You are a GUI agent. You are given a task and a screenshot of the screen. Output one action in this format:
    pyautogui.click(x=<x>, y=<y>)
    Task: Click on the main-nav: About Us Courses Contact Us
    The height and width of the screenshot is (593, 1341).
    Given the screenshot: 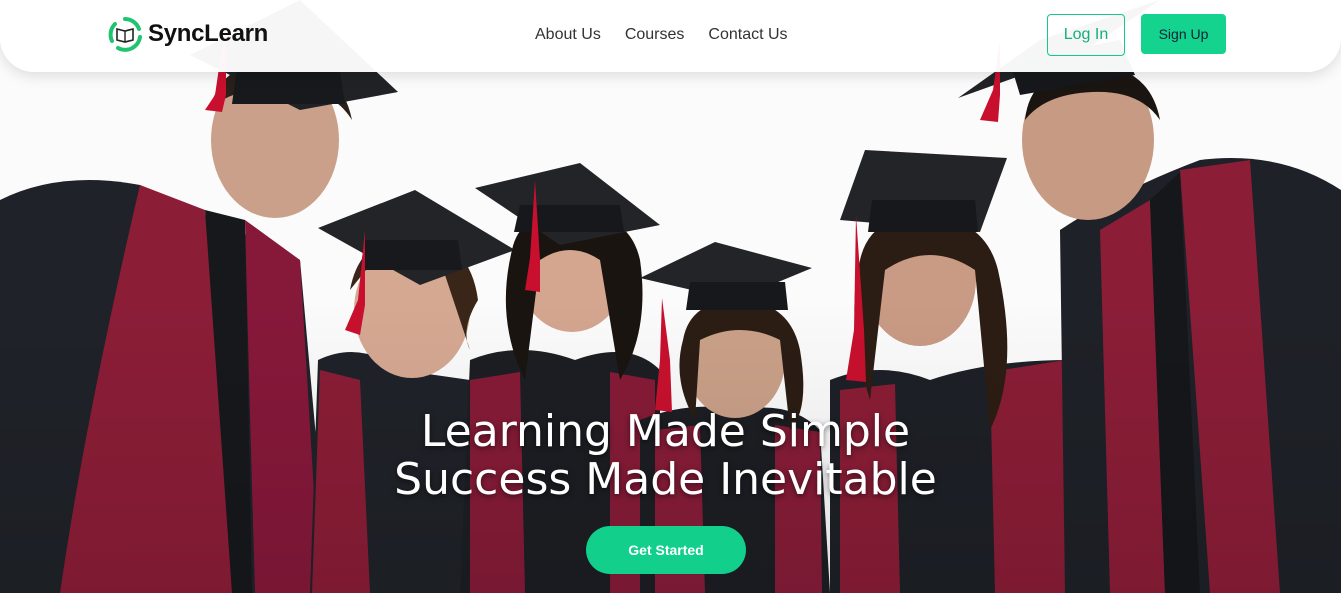 What is the action you would take?
    pyautogui.click(x=661, y=35)
    